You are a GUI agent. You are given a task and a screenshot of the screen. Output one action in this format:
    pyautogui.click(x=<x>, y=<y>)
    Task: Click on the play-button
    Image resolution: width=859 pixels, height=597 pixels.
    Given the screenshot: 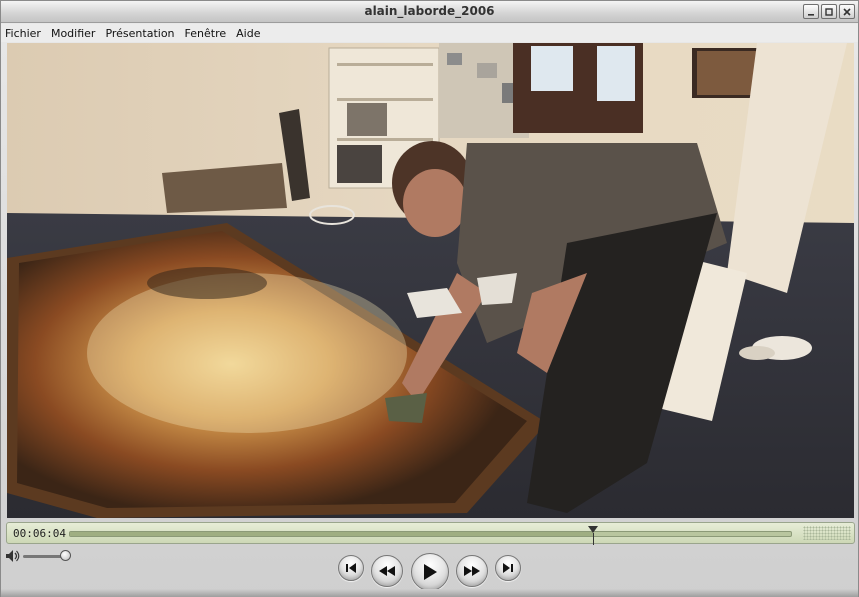 What is the action you would take?
    pyautogui.click(x=430, y=572)
    